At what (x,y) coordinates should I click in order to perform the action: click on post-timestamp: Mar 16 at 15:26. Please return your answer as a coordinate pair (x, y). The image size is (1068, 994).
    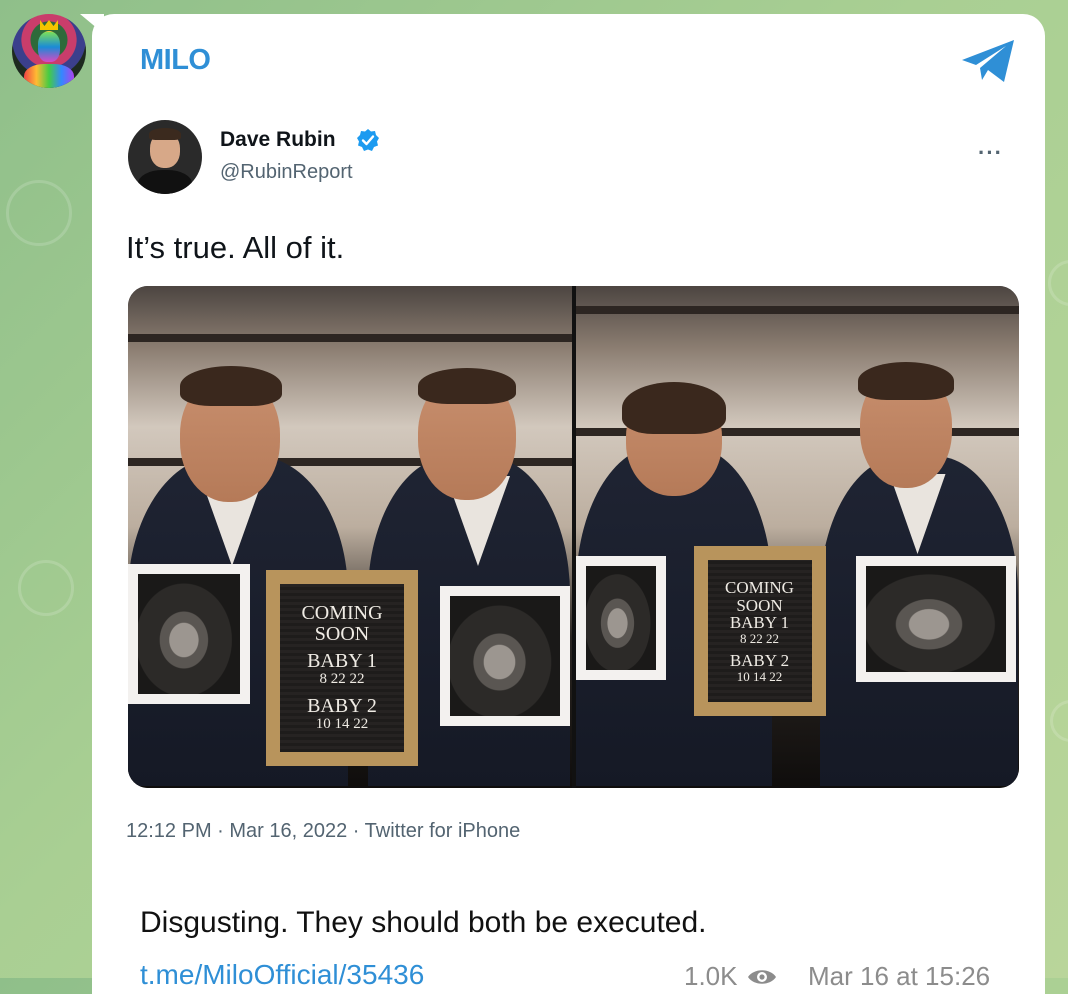
    Looking at the image, I should click on (899, 976).